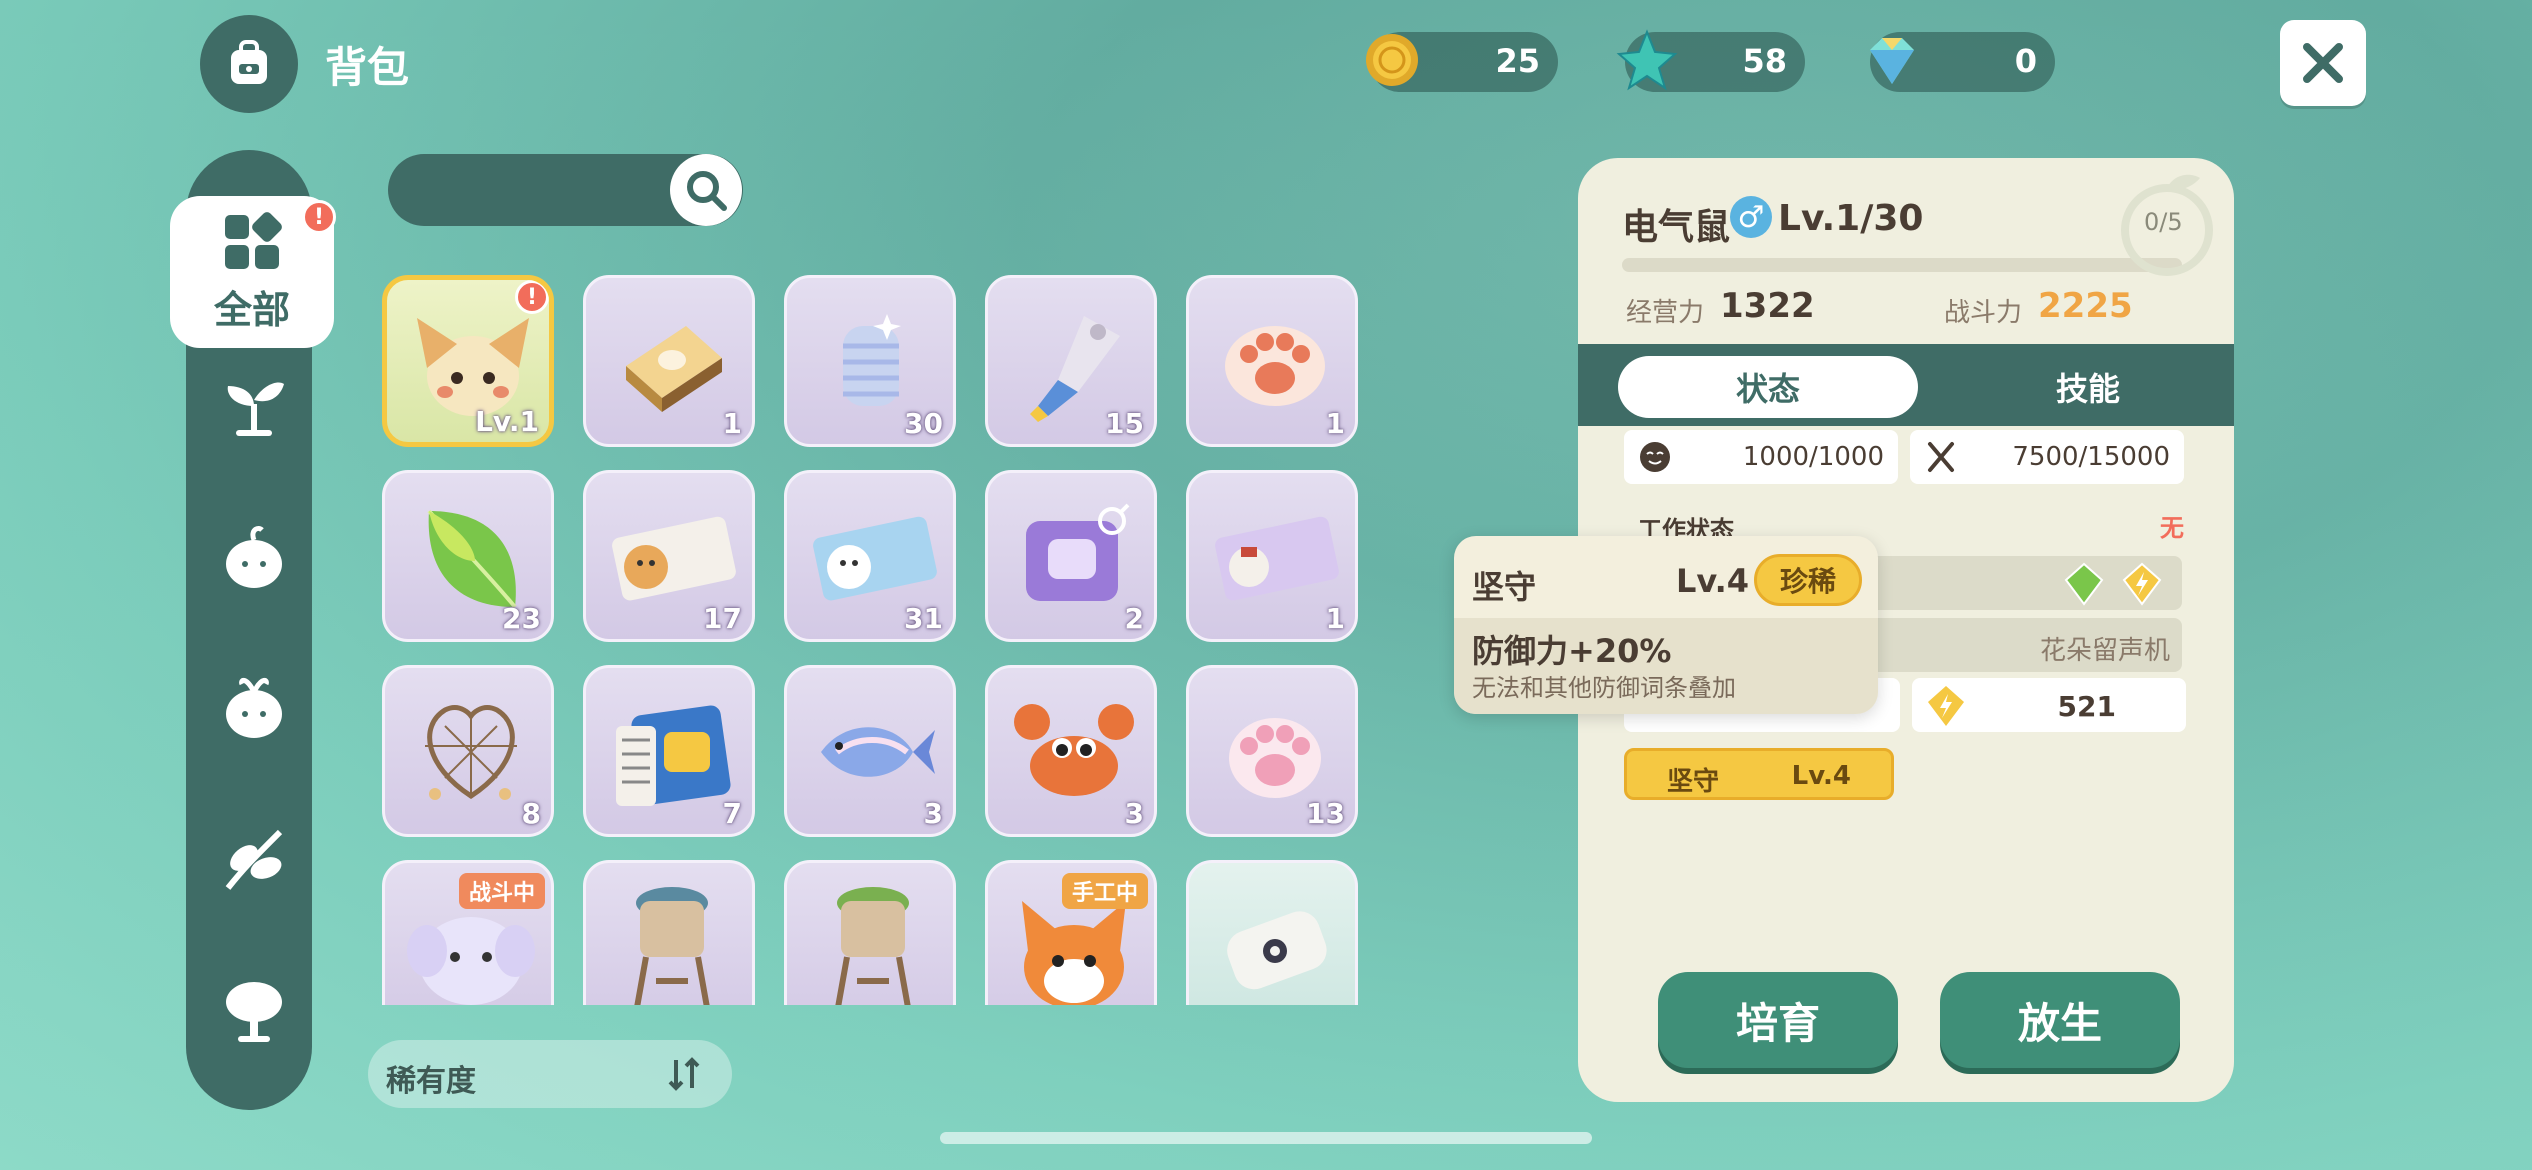  What do you see at coordinates (672, 946) in the screenshot?
I see `water-tower-icon` at bounding box center [672, 946].